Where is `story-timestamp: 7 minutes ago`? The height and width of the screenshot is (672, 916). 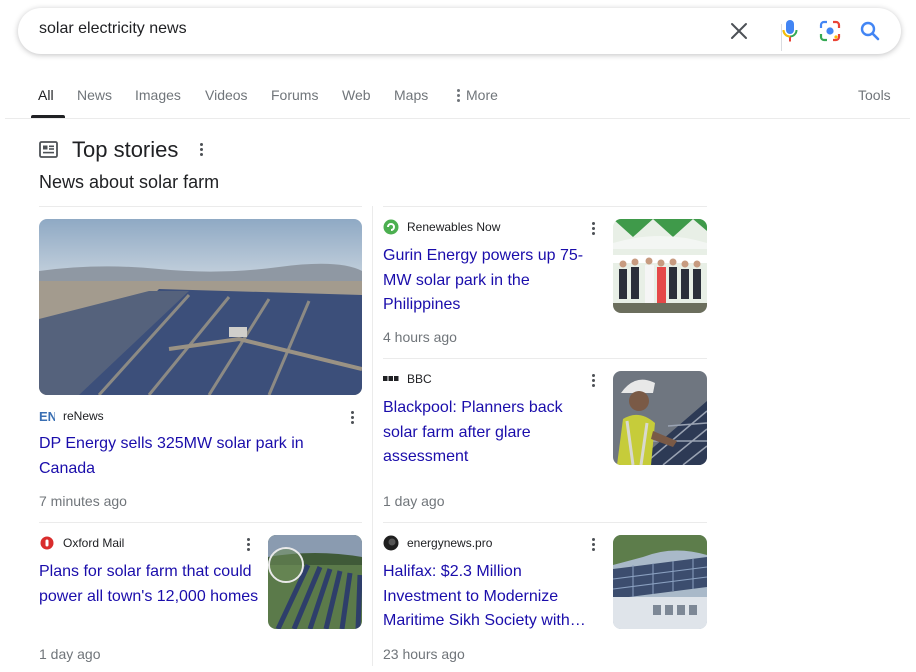
story-timestamp: 7 minutes ago is located at coordinates (83, 501).